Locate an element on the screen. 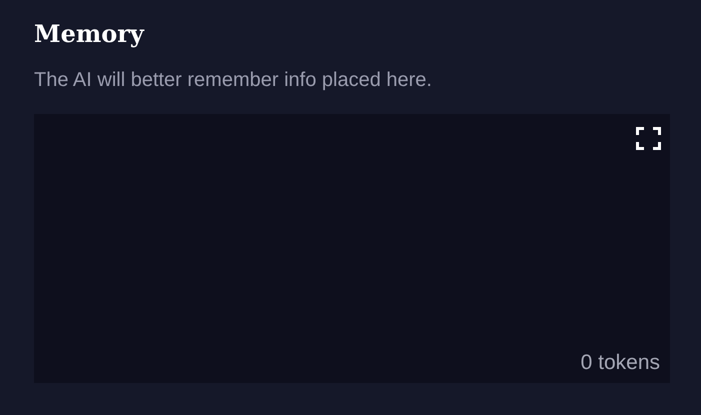 This screenshot has height=415, width=701. section-description: The AI will better remember info placed here. is located at coordinates (233, 80).